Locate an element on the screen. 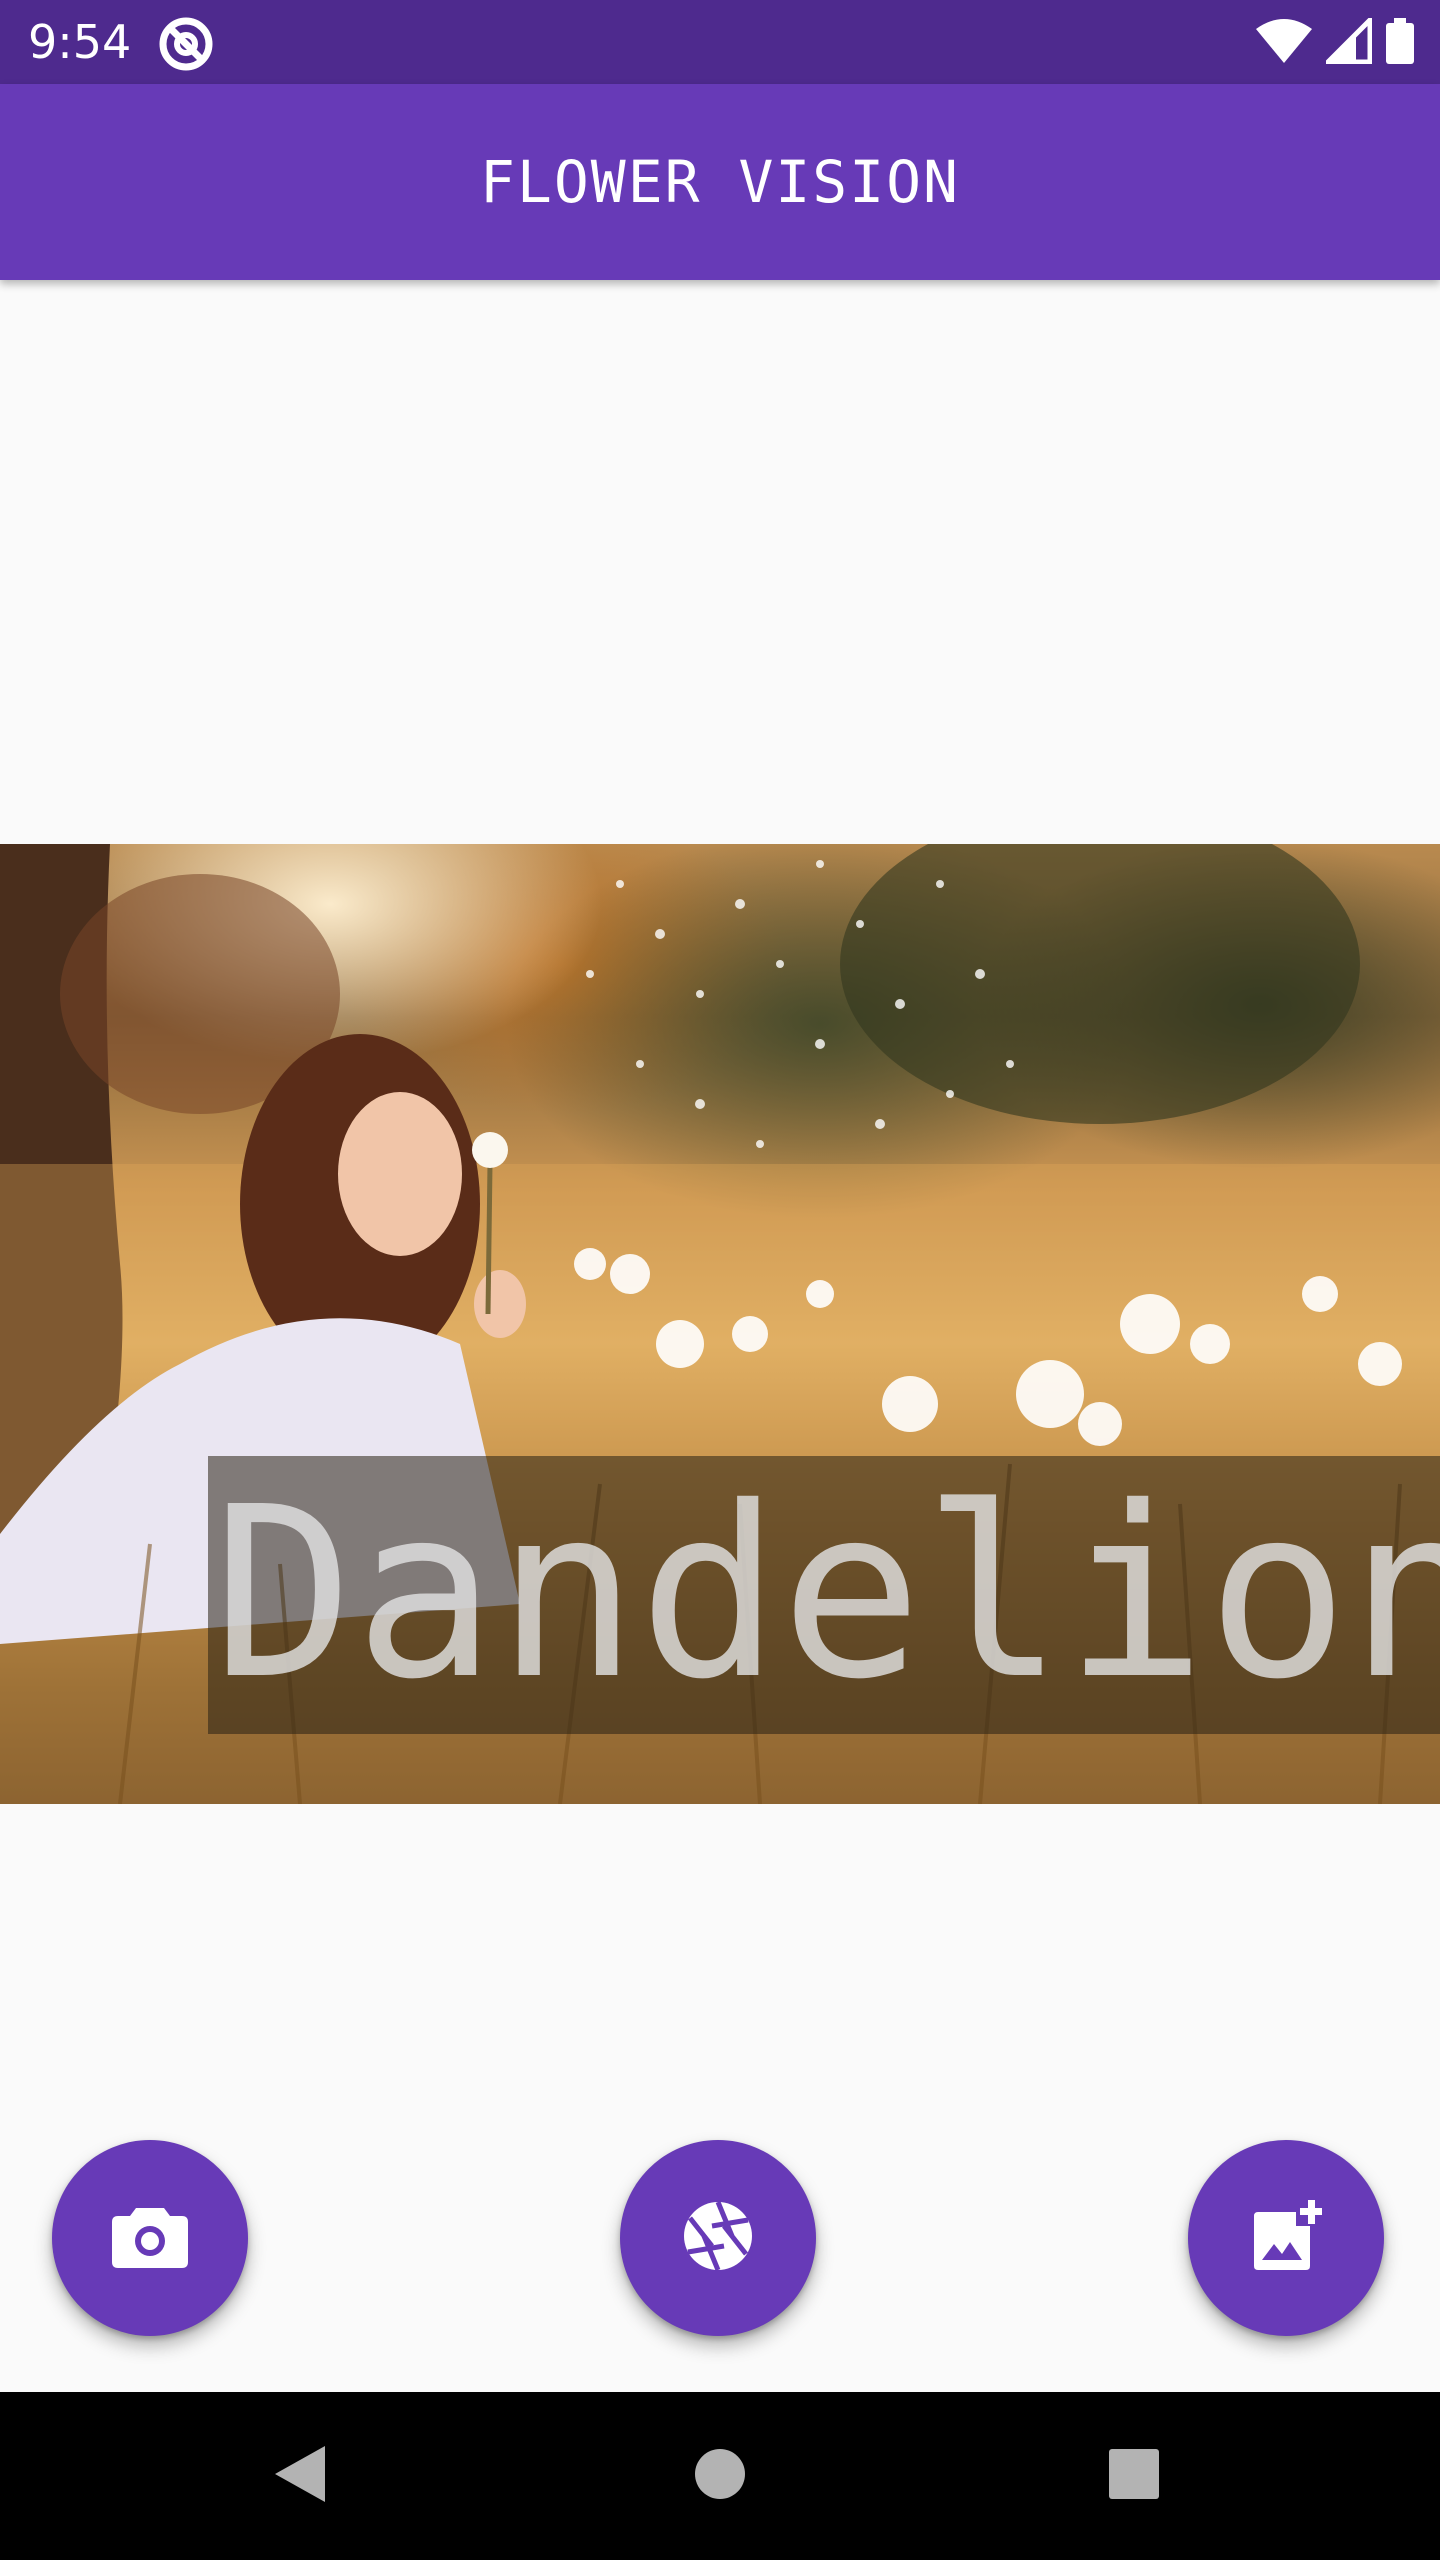 This screenshot has height=2560, width=1440. home-button is located at coordinates (720, 2476).